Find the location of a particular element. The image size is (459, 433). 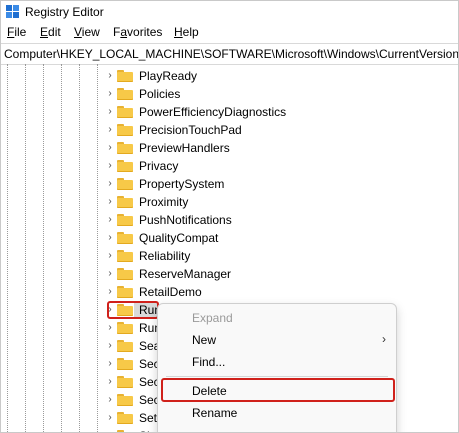

context-menu-rename: Rename is located at coordinates (277, 413).